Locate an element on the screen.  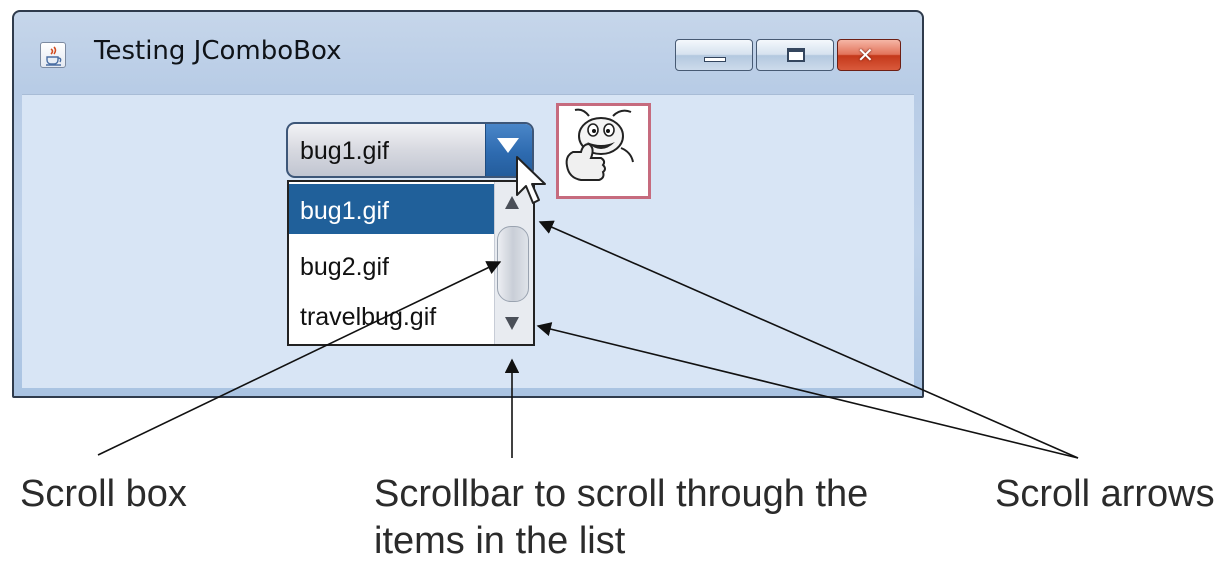
scroll-down-arrow-pointer is located at coordinates (807, 390).